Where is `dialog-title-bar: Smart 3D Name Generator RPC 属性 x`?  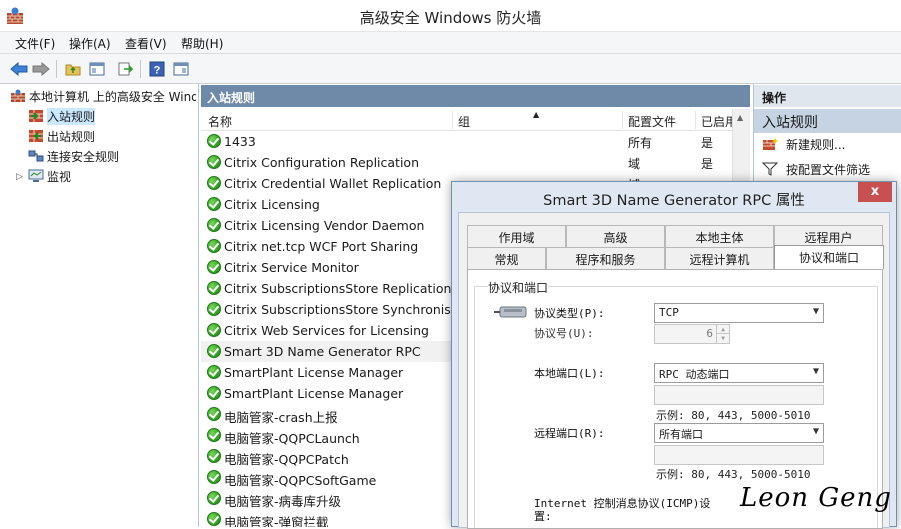 dialog-title-bar: Smart 3D Name Generator RPC 属性 x is located at coordinates (674, 197).